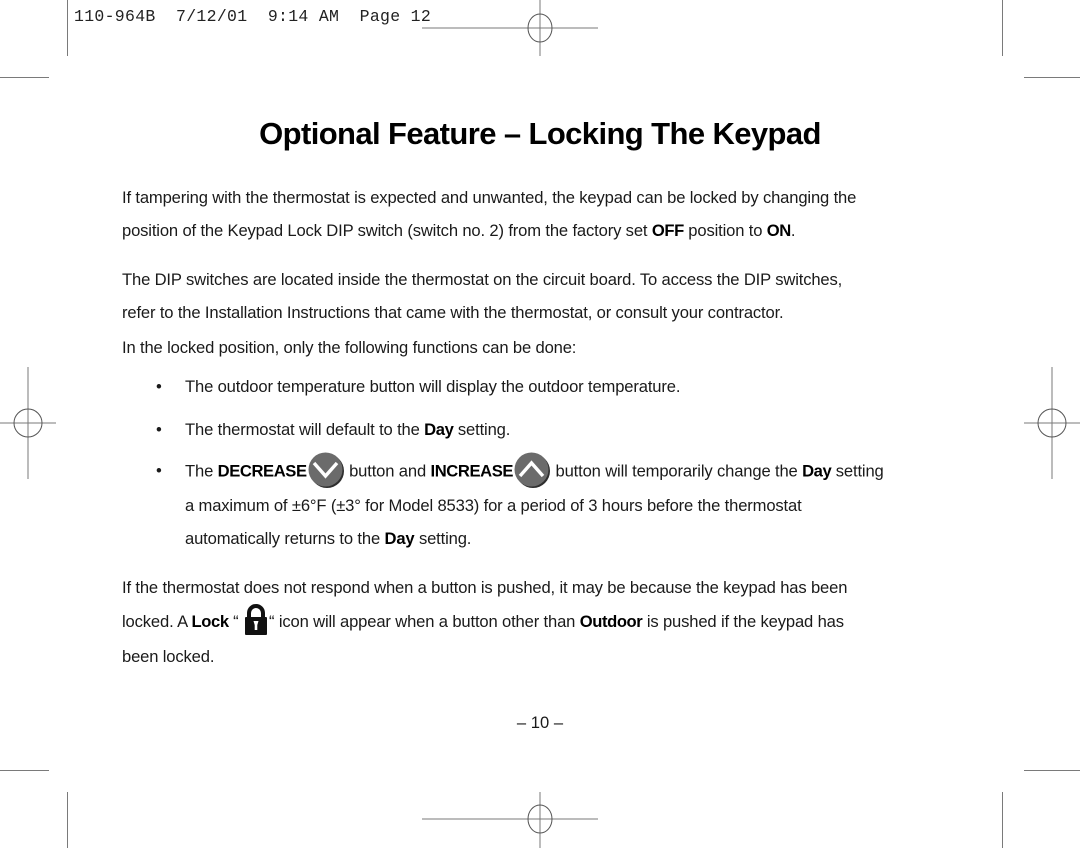 The height and width of the screenshot is (862, 1080). What do you see at coordinates (778, 230) in the screenshot?
I see `on-label: ON` at bounding box center [778, 230].